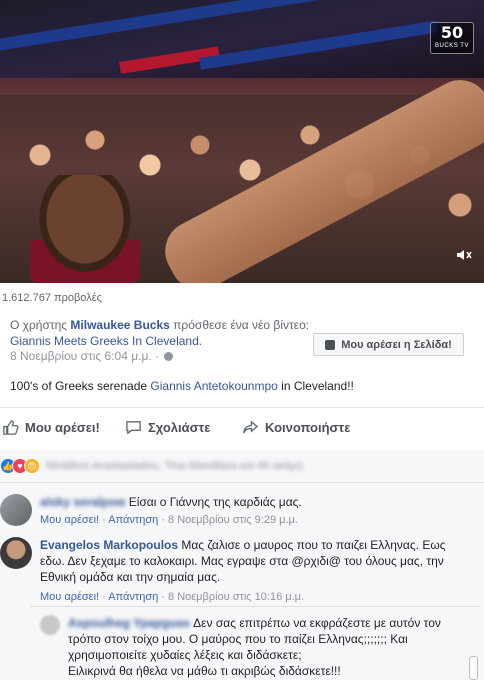  Describe the element at coordinates (200, 341) in the screenshot. I see `meta-suffix: .` at that location.